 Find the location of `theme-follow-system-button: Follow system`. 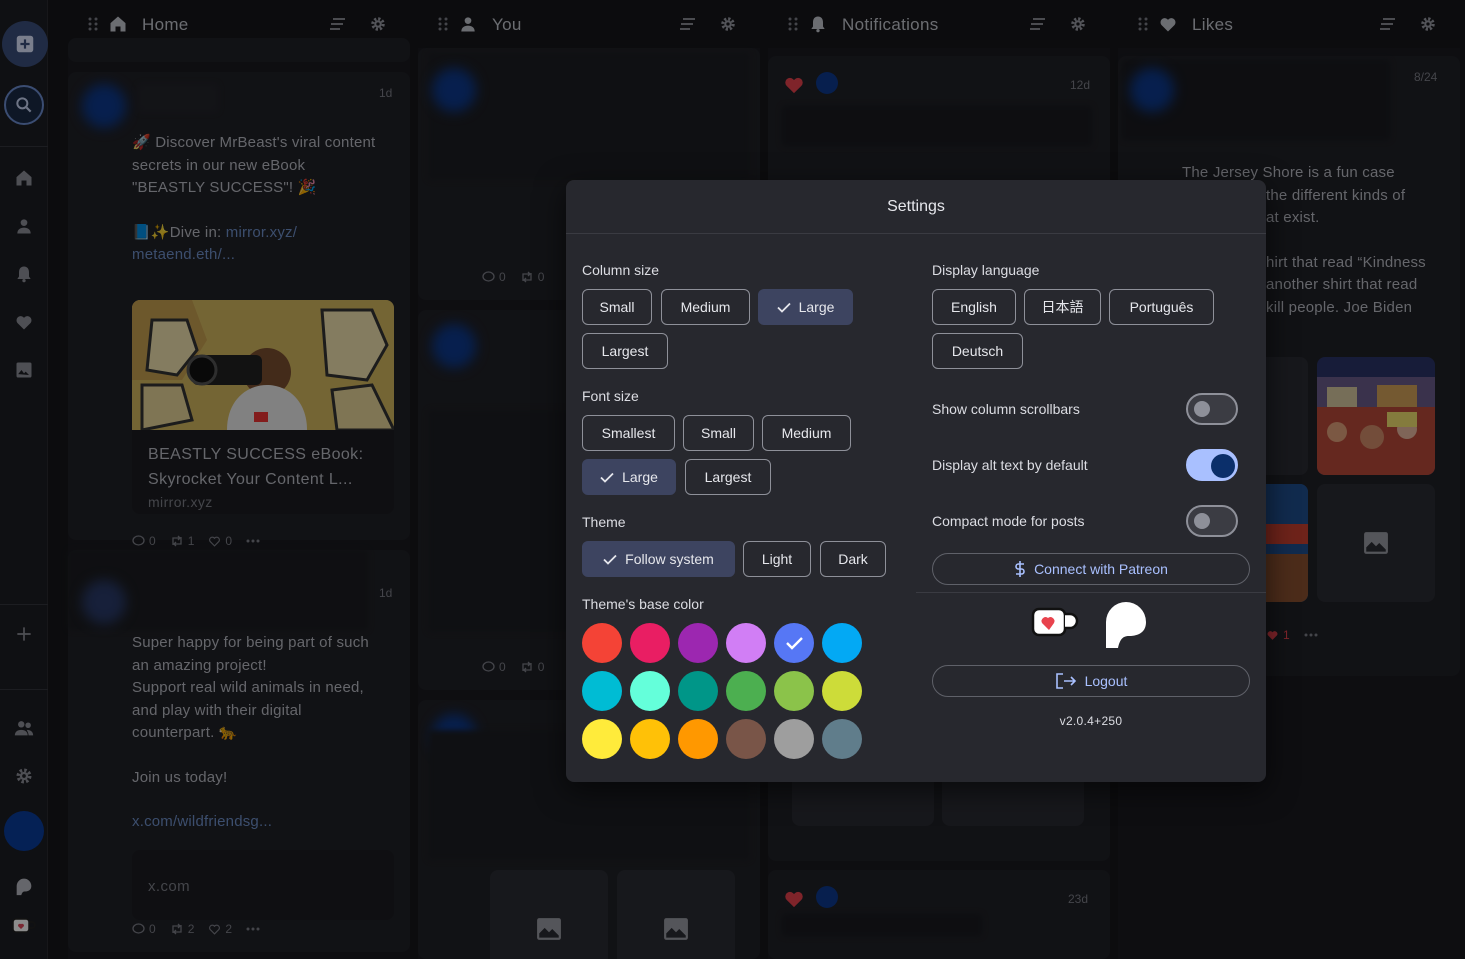

theme-follow-system-button: Follow system is located at coordinates (658, 559).